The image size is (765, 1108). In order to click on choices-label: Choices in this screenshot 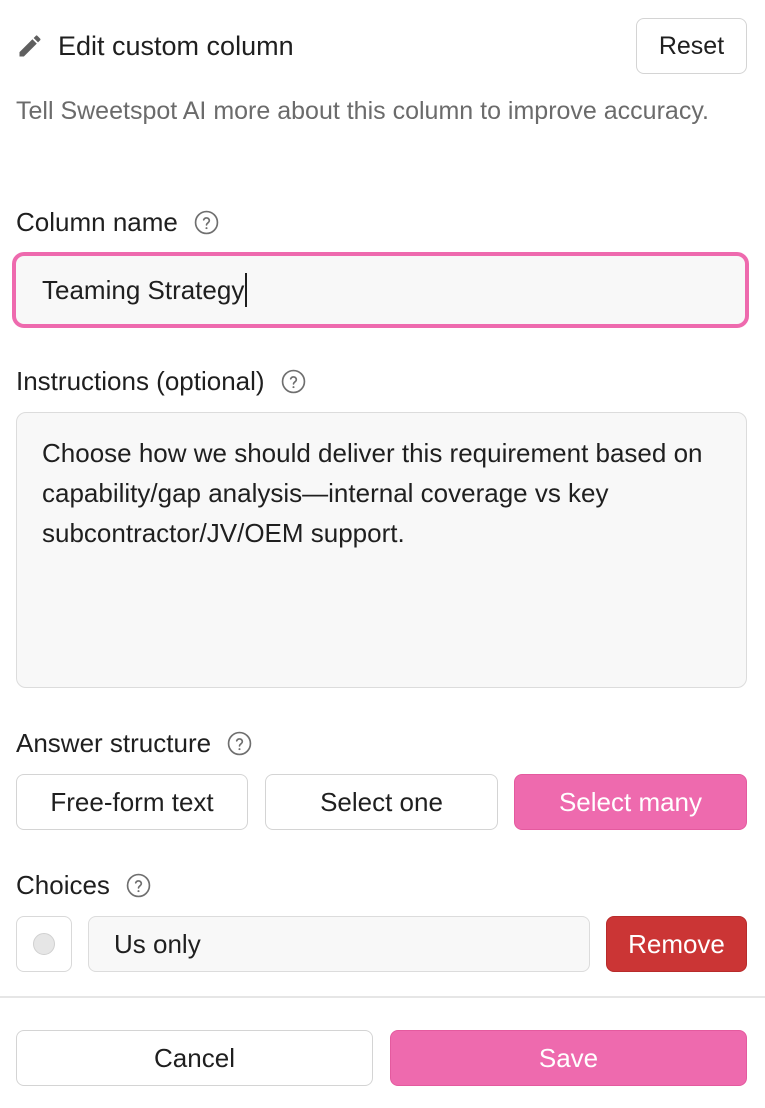, I will do `click(63, 885)`.